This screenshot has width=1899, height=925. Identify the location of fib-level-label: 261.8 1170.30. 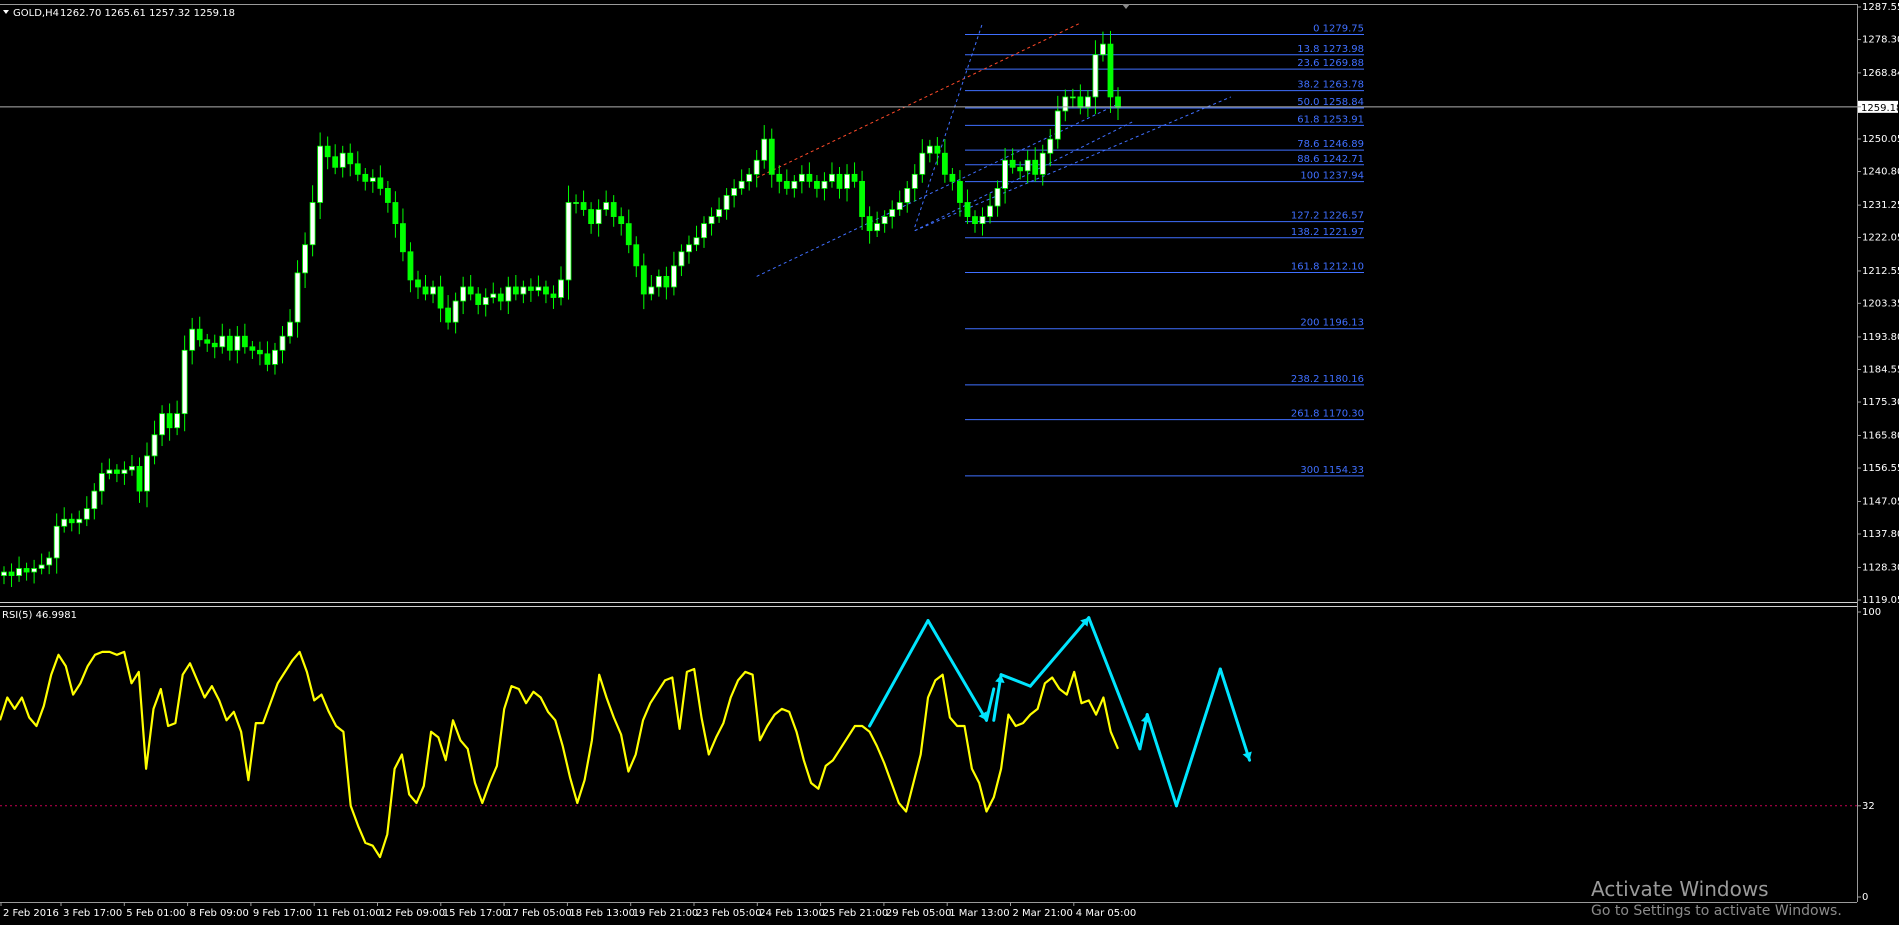
(1327, 414).